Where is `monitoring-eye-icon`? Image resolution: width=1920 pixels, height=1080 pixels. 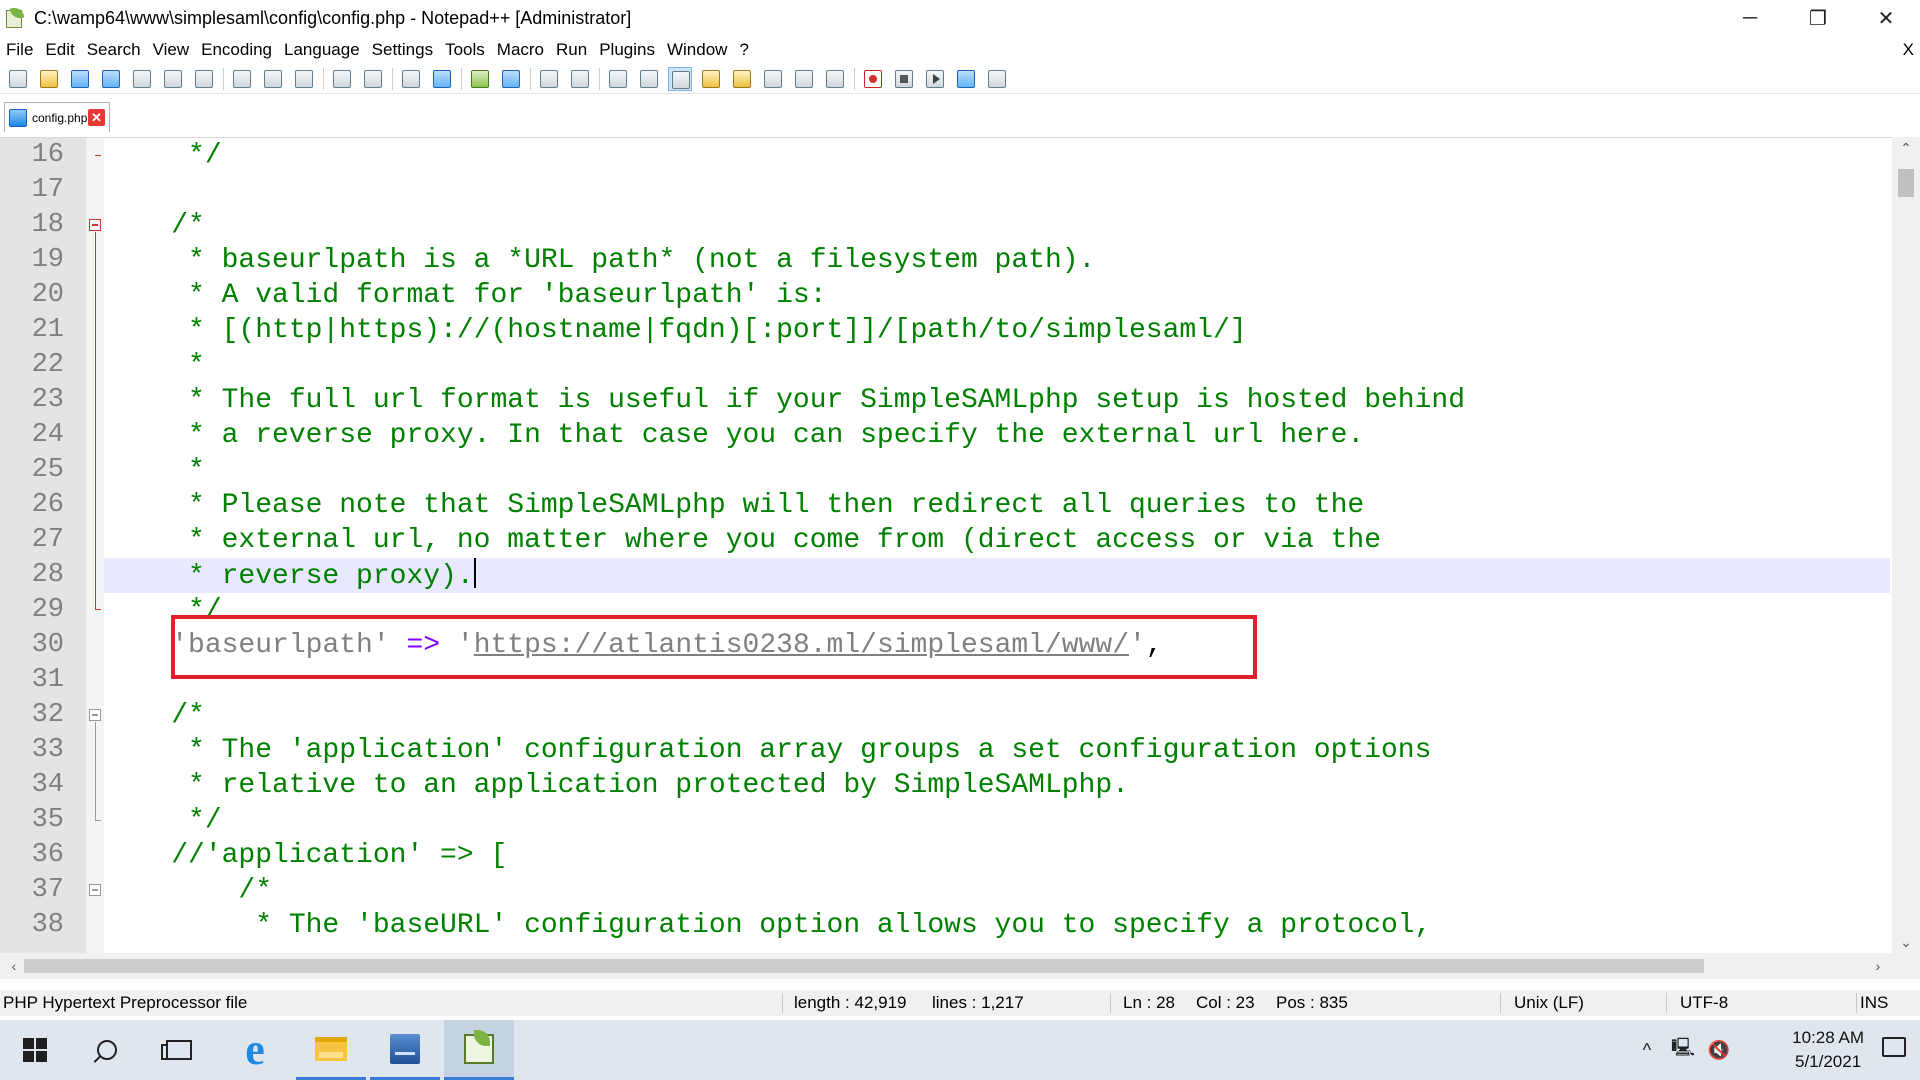
monitoring-eye-icon is located at coordinates (835, 79).